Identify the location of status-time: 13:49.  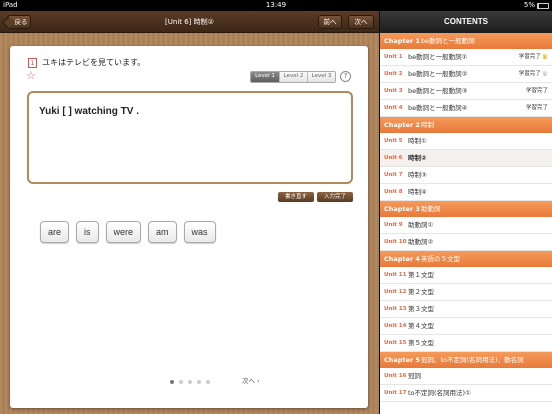
(276, 5).